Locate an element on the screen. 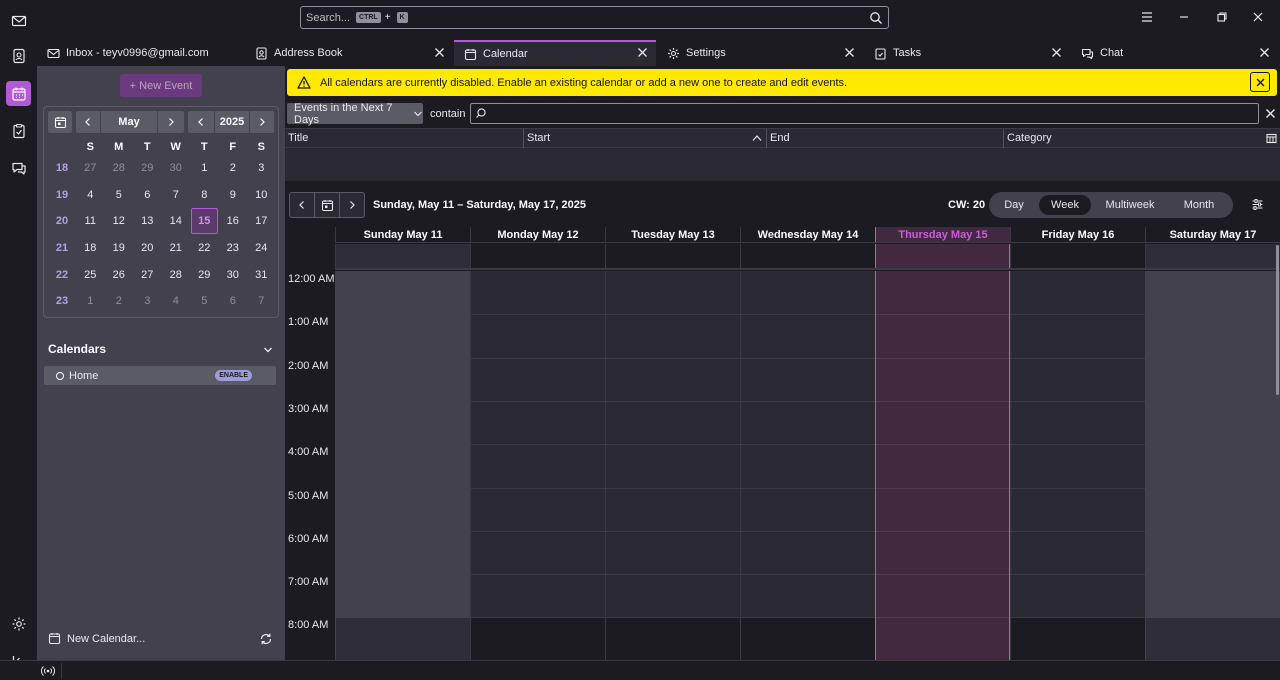 The image size is (1280, 680). column-picker-icon is located at coordinates (1271, 138).